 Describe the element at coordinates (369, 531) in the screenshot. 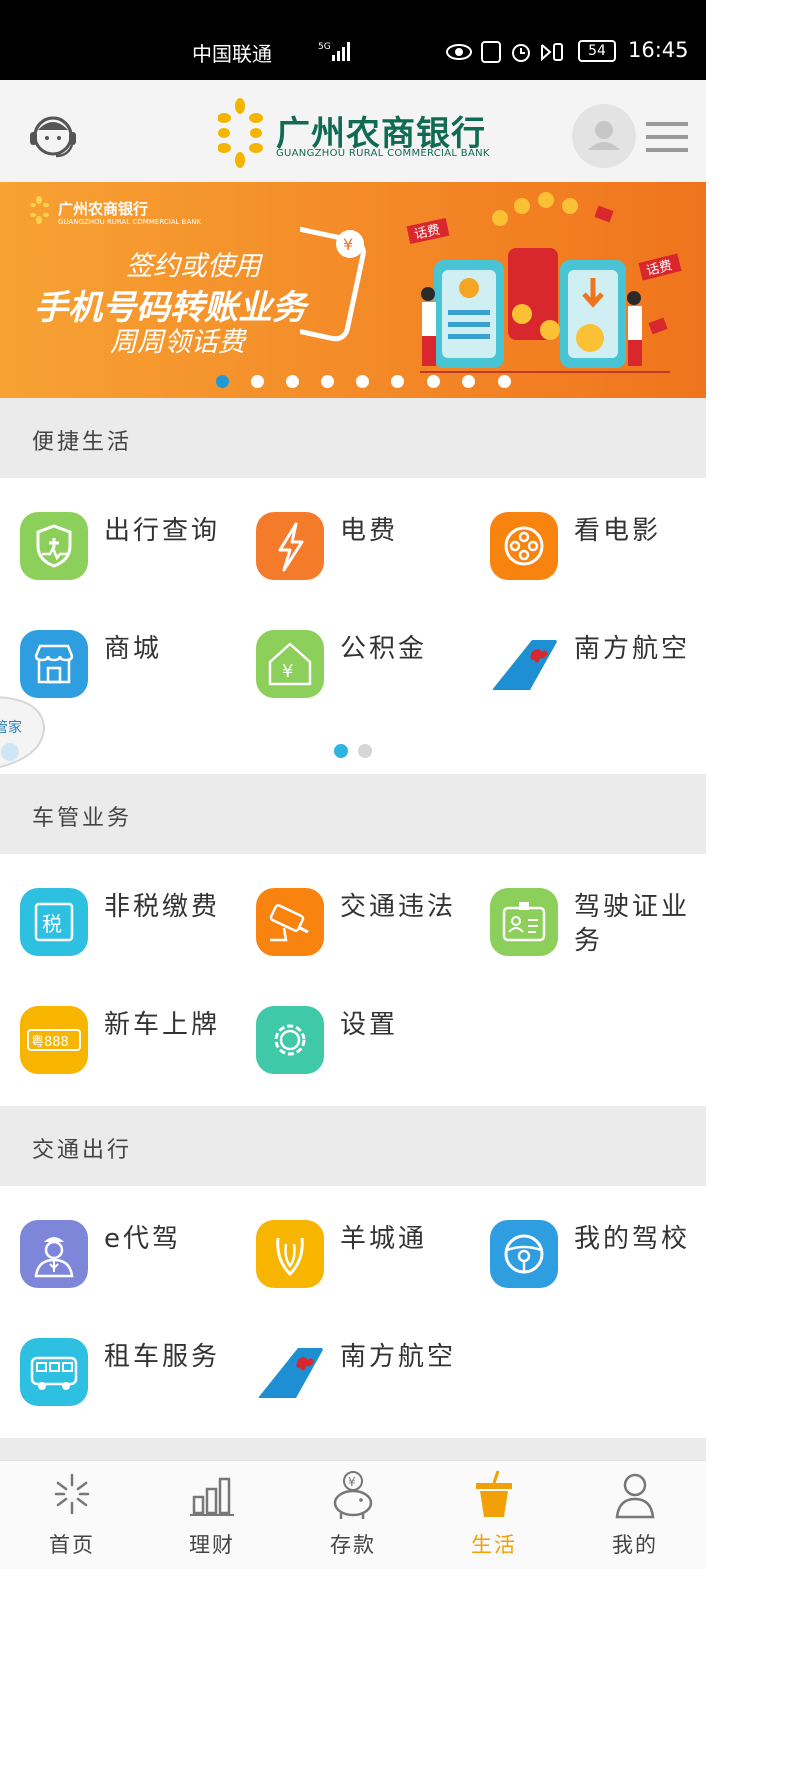

I see `grid-item-label: 电费` at that location.